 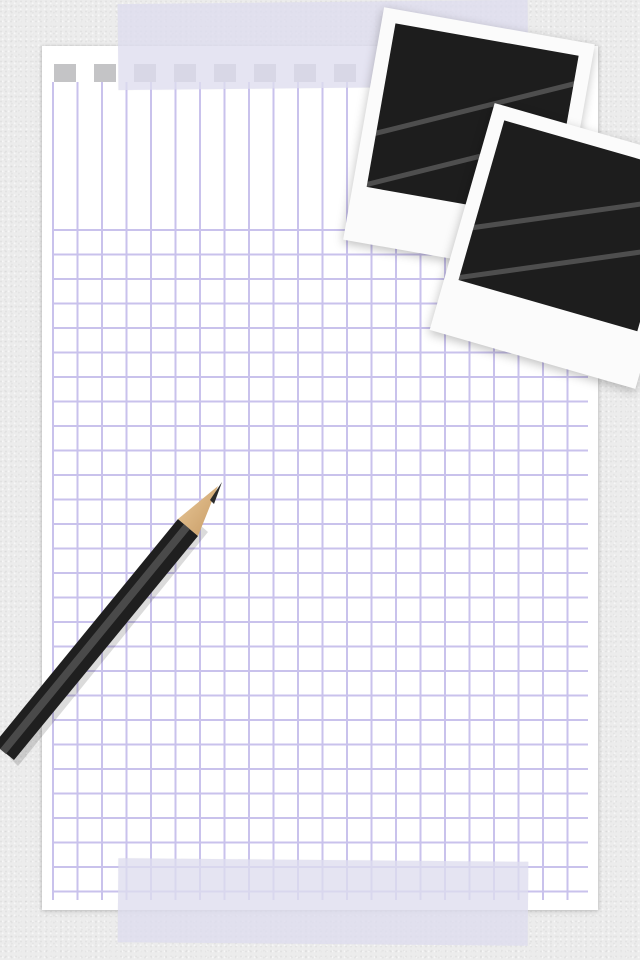 What do you see at coordinates (111, 624) in the screenshot?
I see `pencil-icon` at bounding box center [111, 624].